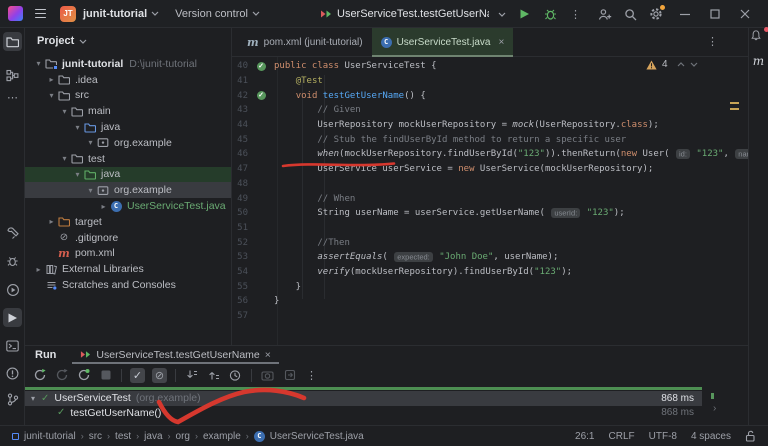 The image size is (768, 446). What do you see at coordinates (305, 42) in the screenshot?
I see `tab-pom-xml: m pom.xml (junit-tutorial)` at bounding box center [305, 42].